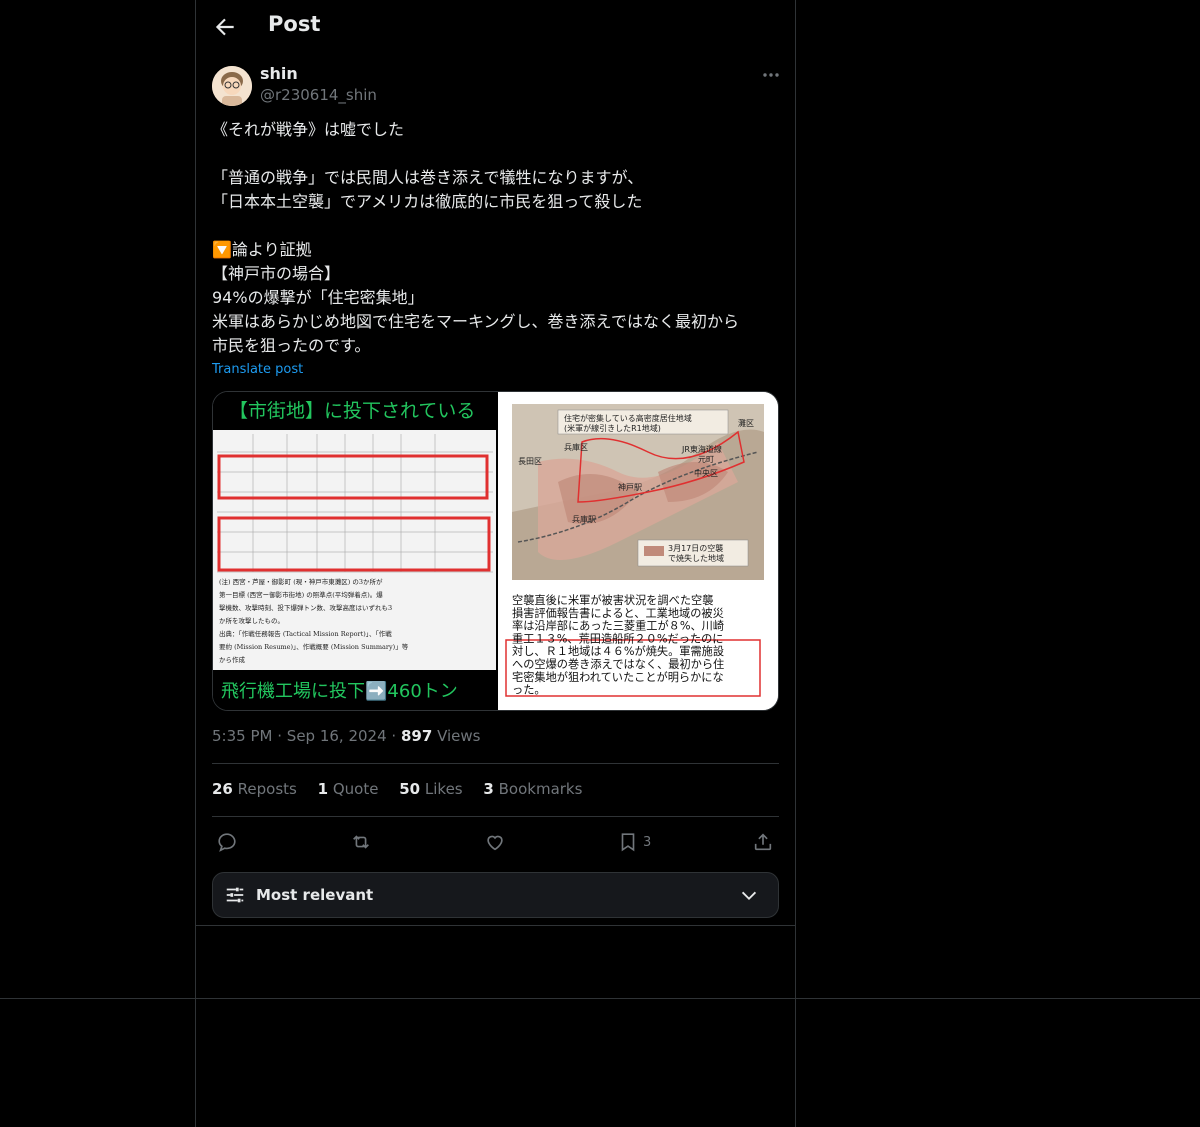  What do you see at coordinates (763, 842) in the screenshot?
I see `share-icon` at bounding box center [763, 842].